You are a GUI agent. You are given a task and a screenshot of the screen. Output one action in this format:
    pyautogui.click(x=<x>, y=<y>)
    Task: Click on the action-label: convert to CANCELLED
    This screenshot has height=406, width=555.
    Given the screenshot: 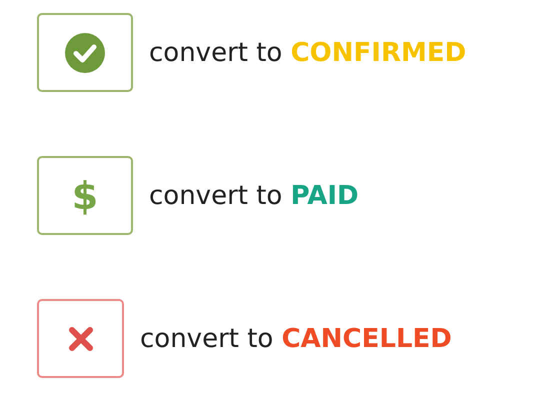 What is the action you would take?
    pyautogui.click(x=296, y=339)
    